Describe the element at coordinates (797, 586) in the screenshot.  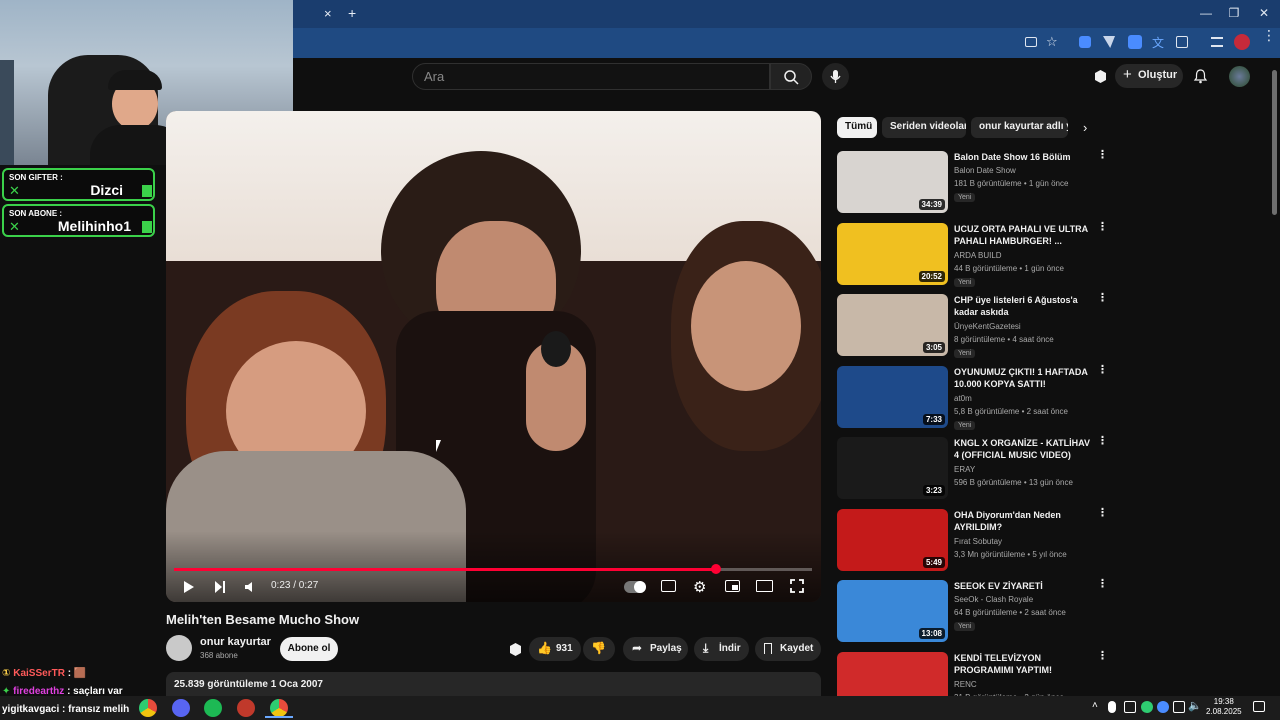
I see `fullscreen-icon` at that location.